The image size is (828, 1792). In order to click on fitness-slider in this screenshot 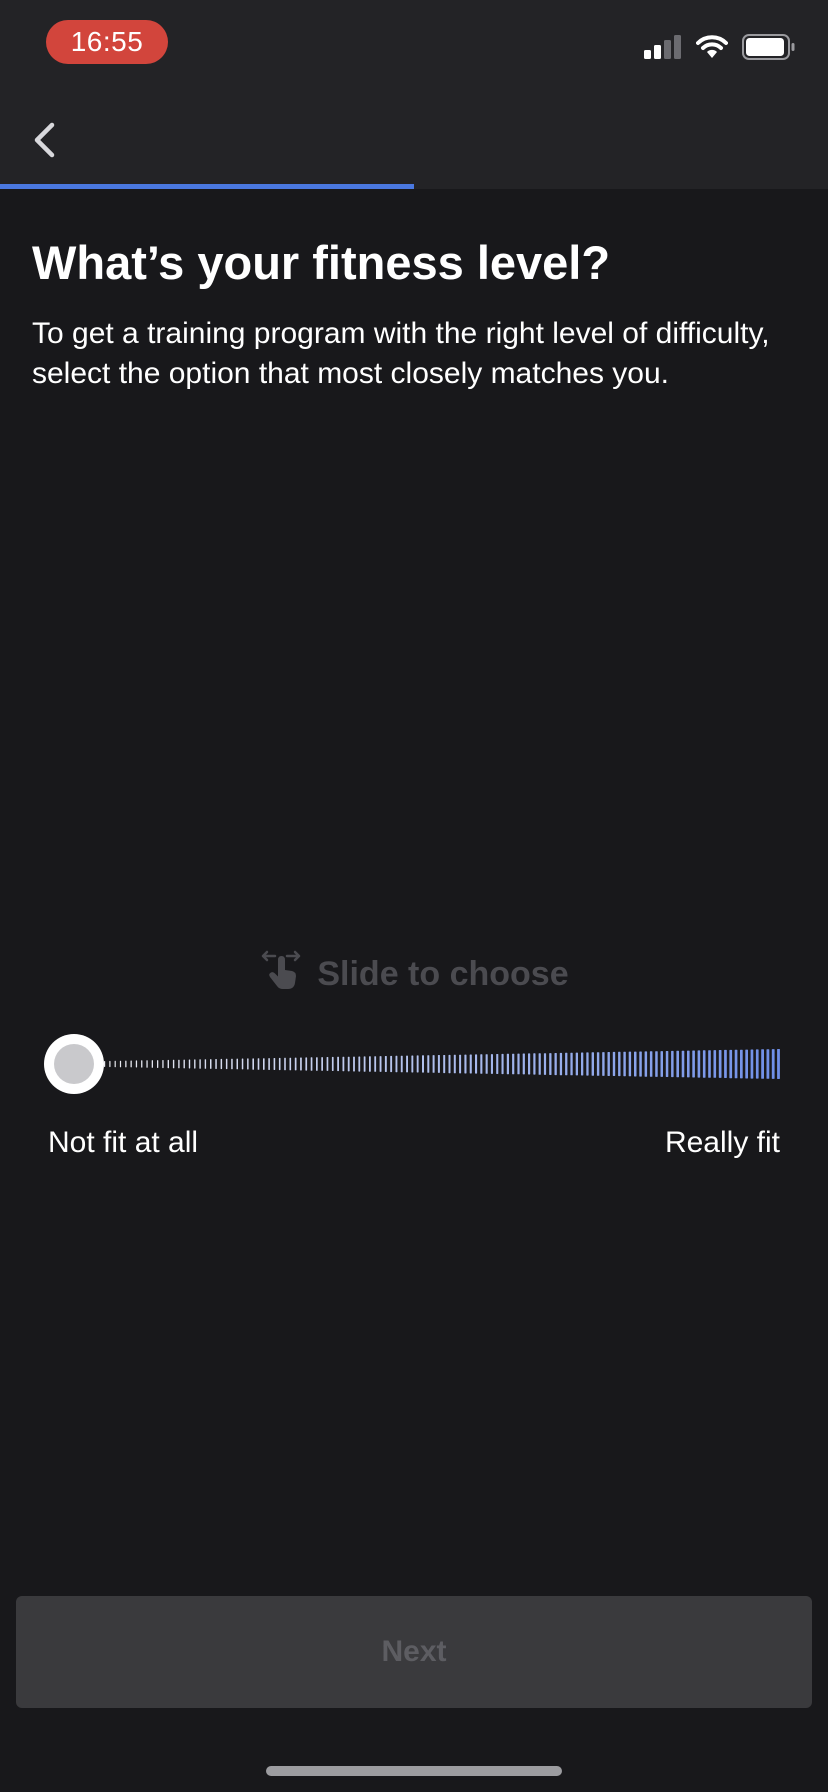, I will do `click(414, 1064)`.